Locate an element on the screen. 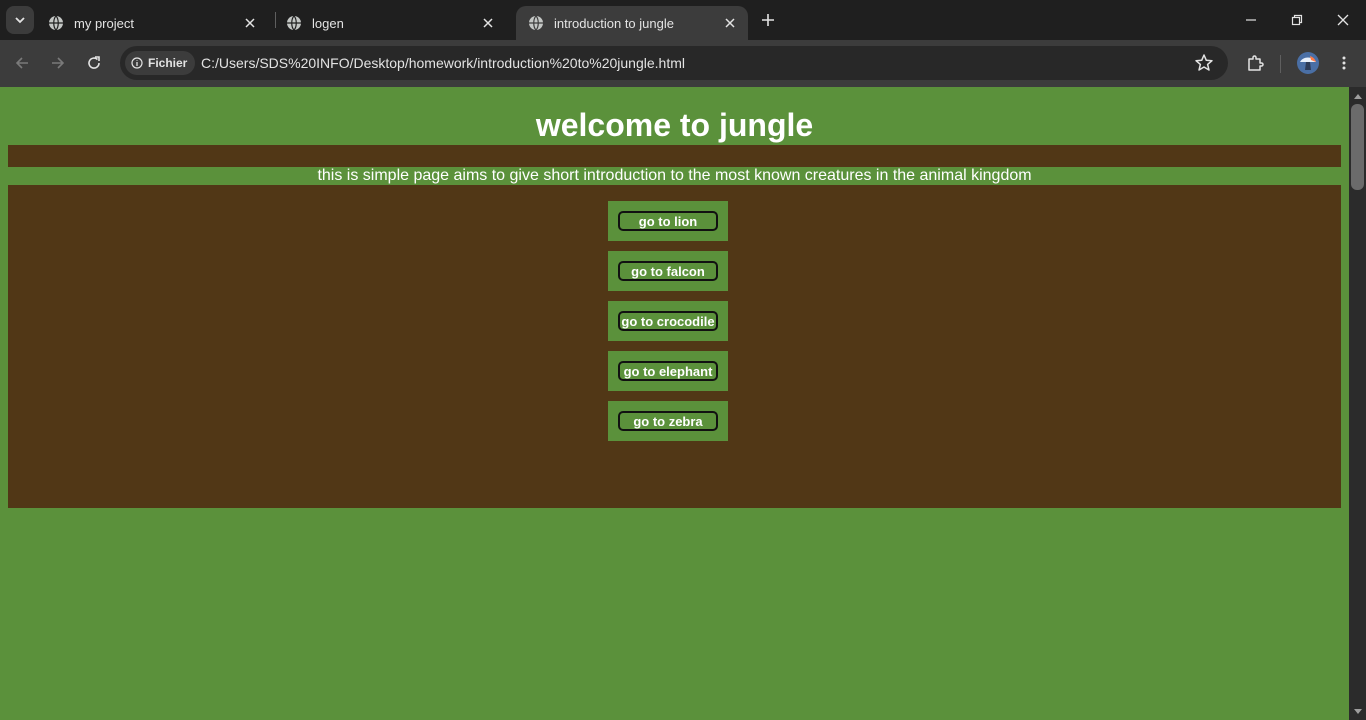 The width and height of the screenshot is (1366, 720). nav-box-zebra: go to zebra is located at coordinates (668, 421).